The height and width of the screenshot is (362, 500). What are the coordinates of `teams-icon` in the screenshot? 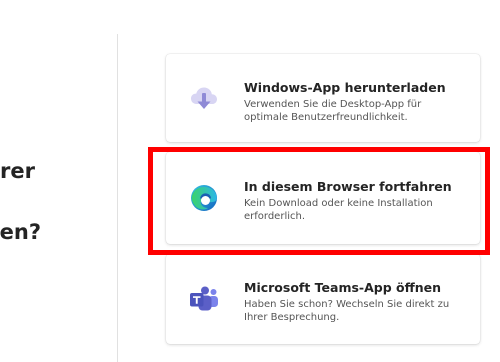 It's located at (204, 299).